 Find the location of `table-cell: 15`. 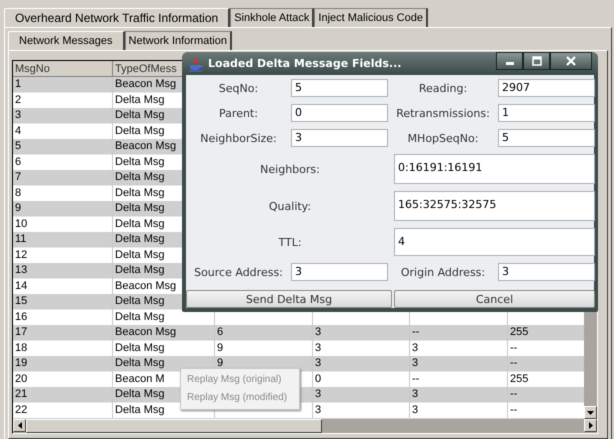

table-cell: 15 is located at coordinates (63, 302).